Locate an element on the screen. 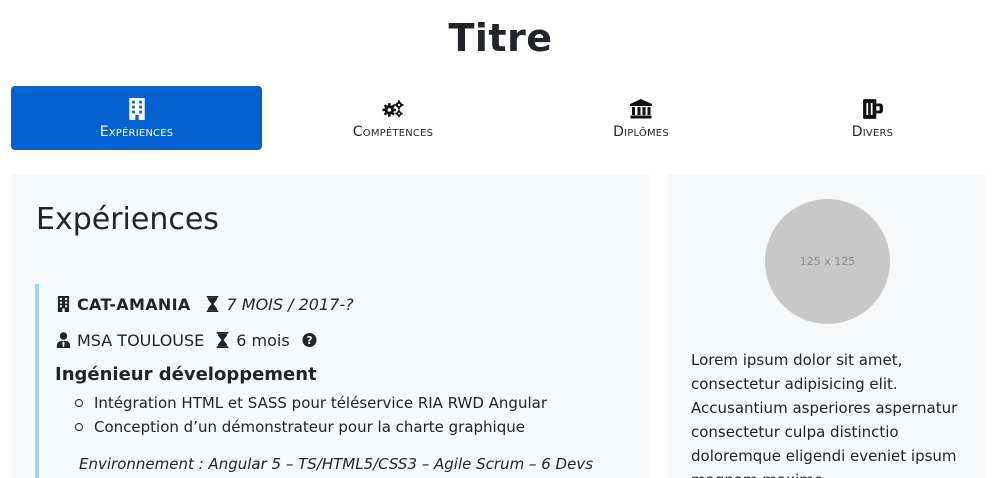  tab-label: Expériences is located at coordinates (136, 131).